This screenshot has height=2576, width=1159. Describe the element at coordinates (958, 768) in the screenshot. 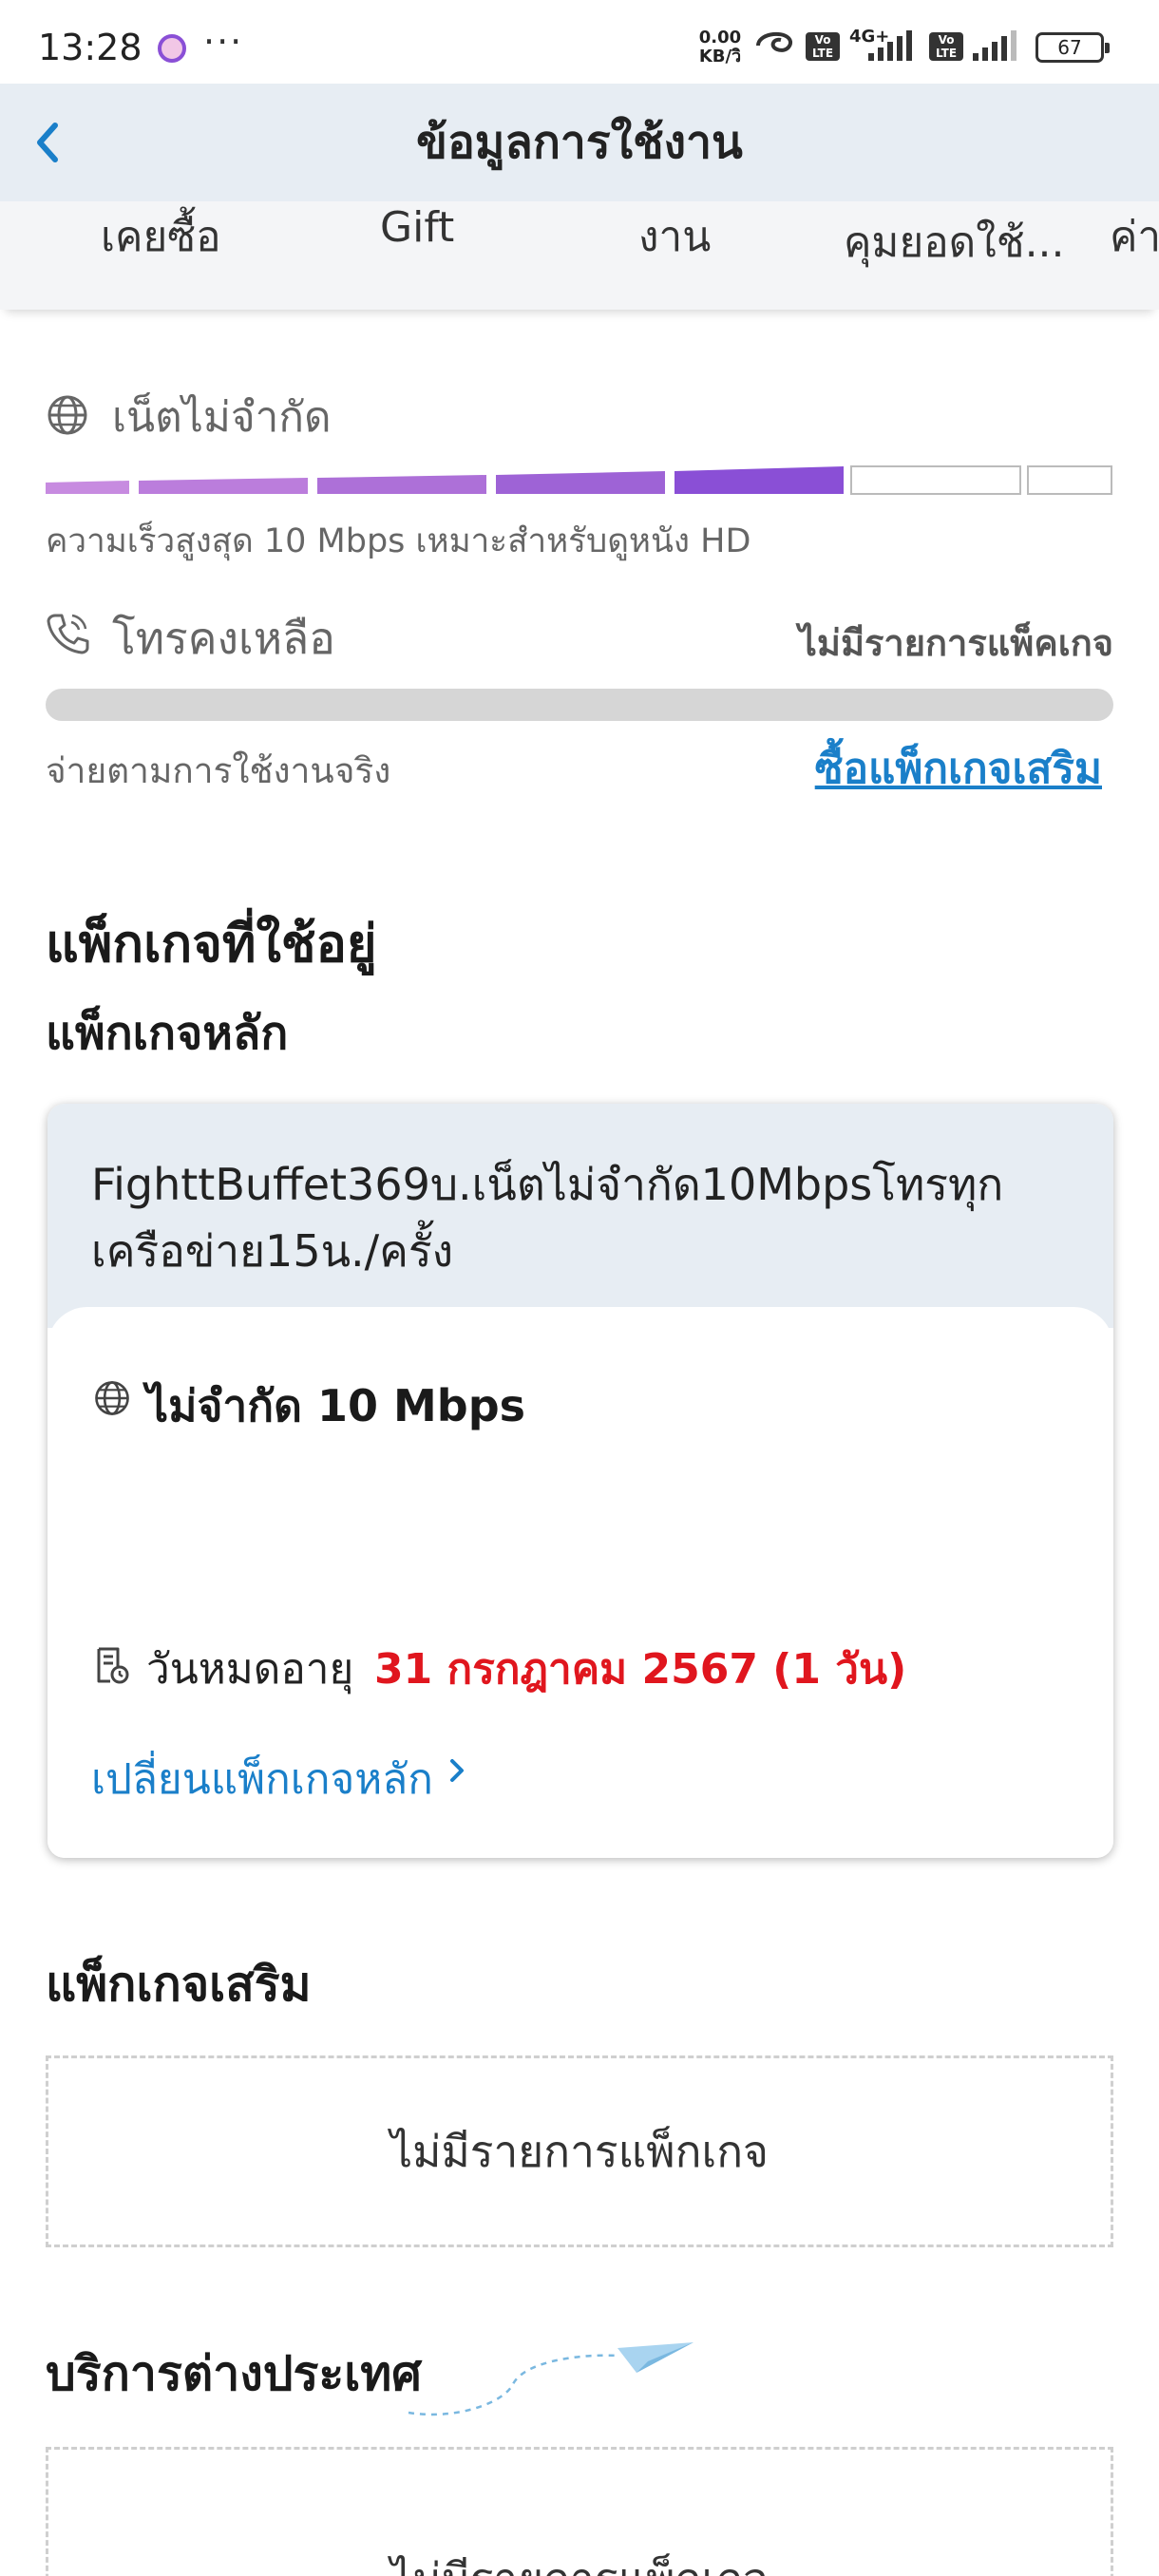

I see `buy-addon-link: ซื้อแพ็กเกจเสริม` at that location.